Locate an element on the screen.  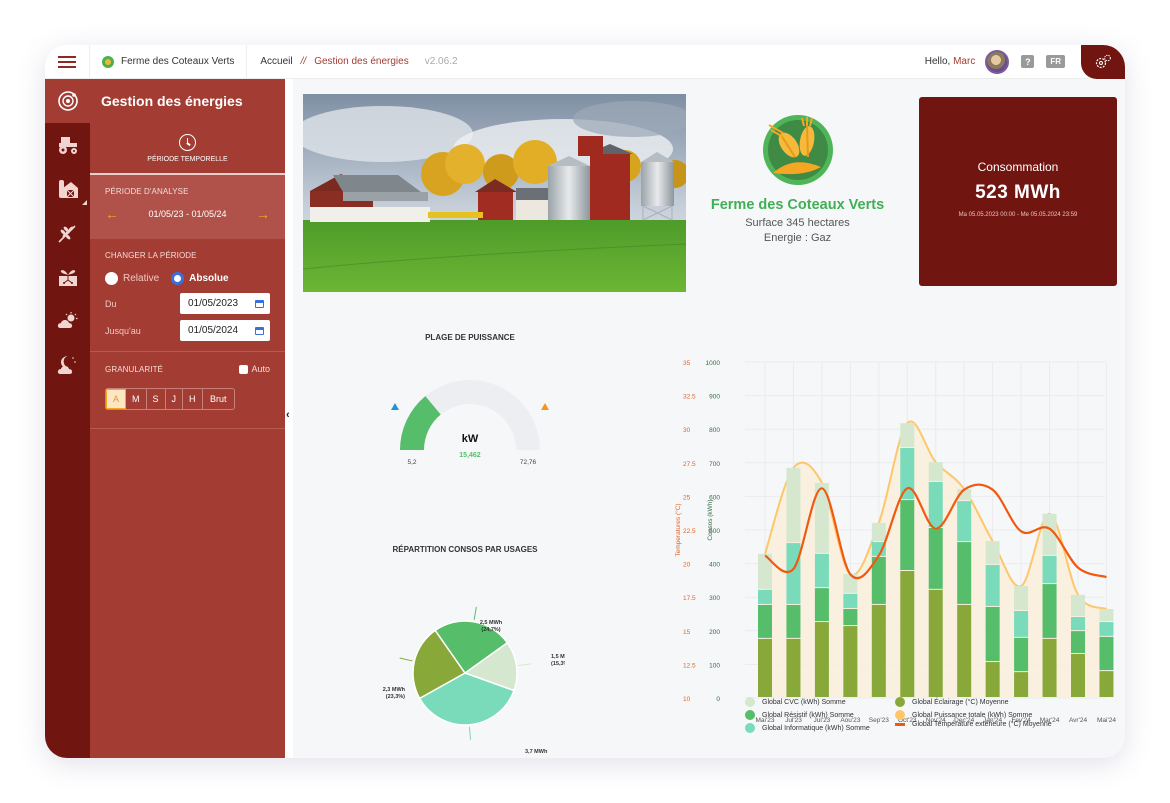
weather-sun-cloud-icon is located at coordinates (67, 320).